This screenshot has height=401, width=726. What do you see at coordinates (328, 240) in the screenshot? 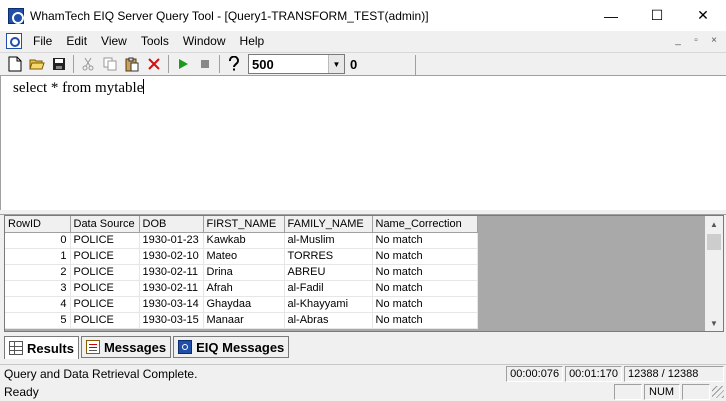
I see `cell-family-name: al-Muslim` at bounding box center [328, 240].